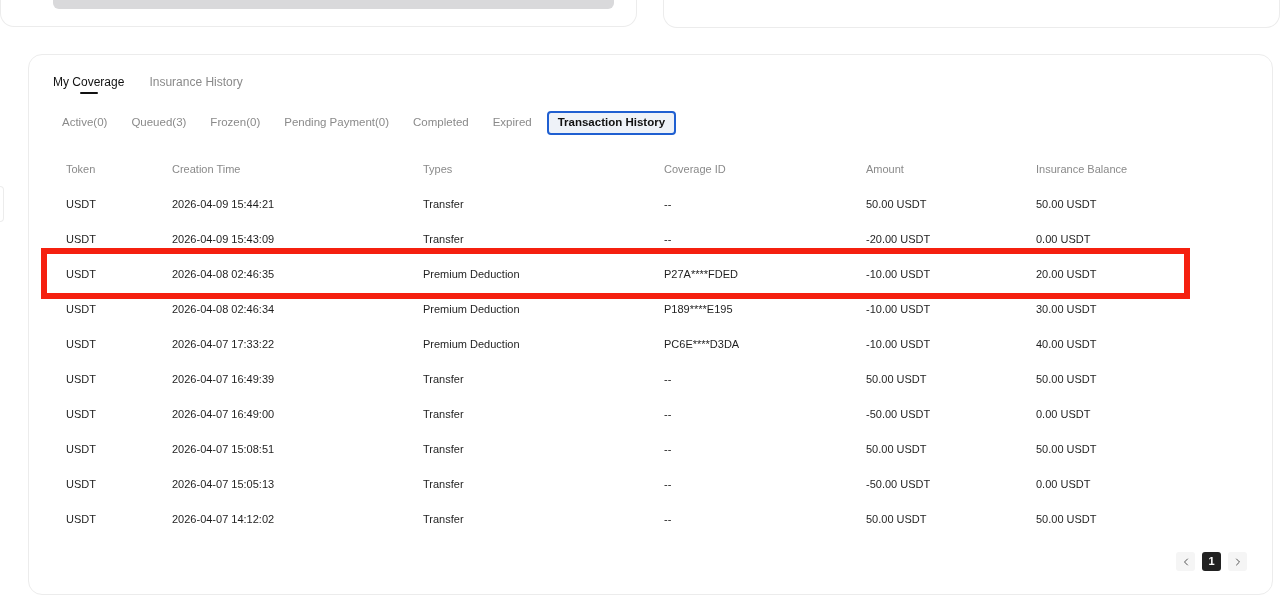  Describe the element at coordinates (1082, 168) in the screenshot. I see `column-header: Insurance Balance` at that location.